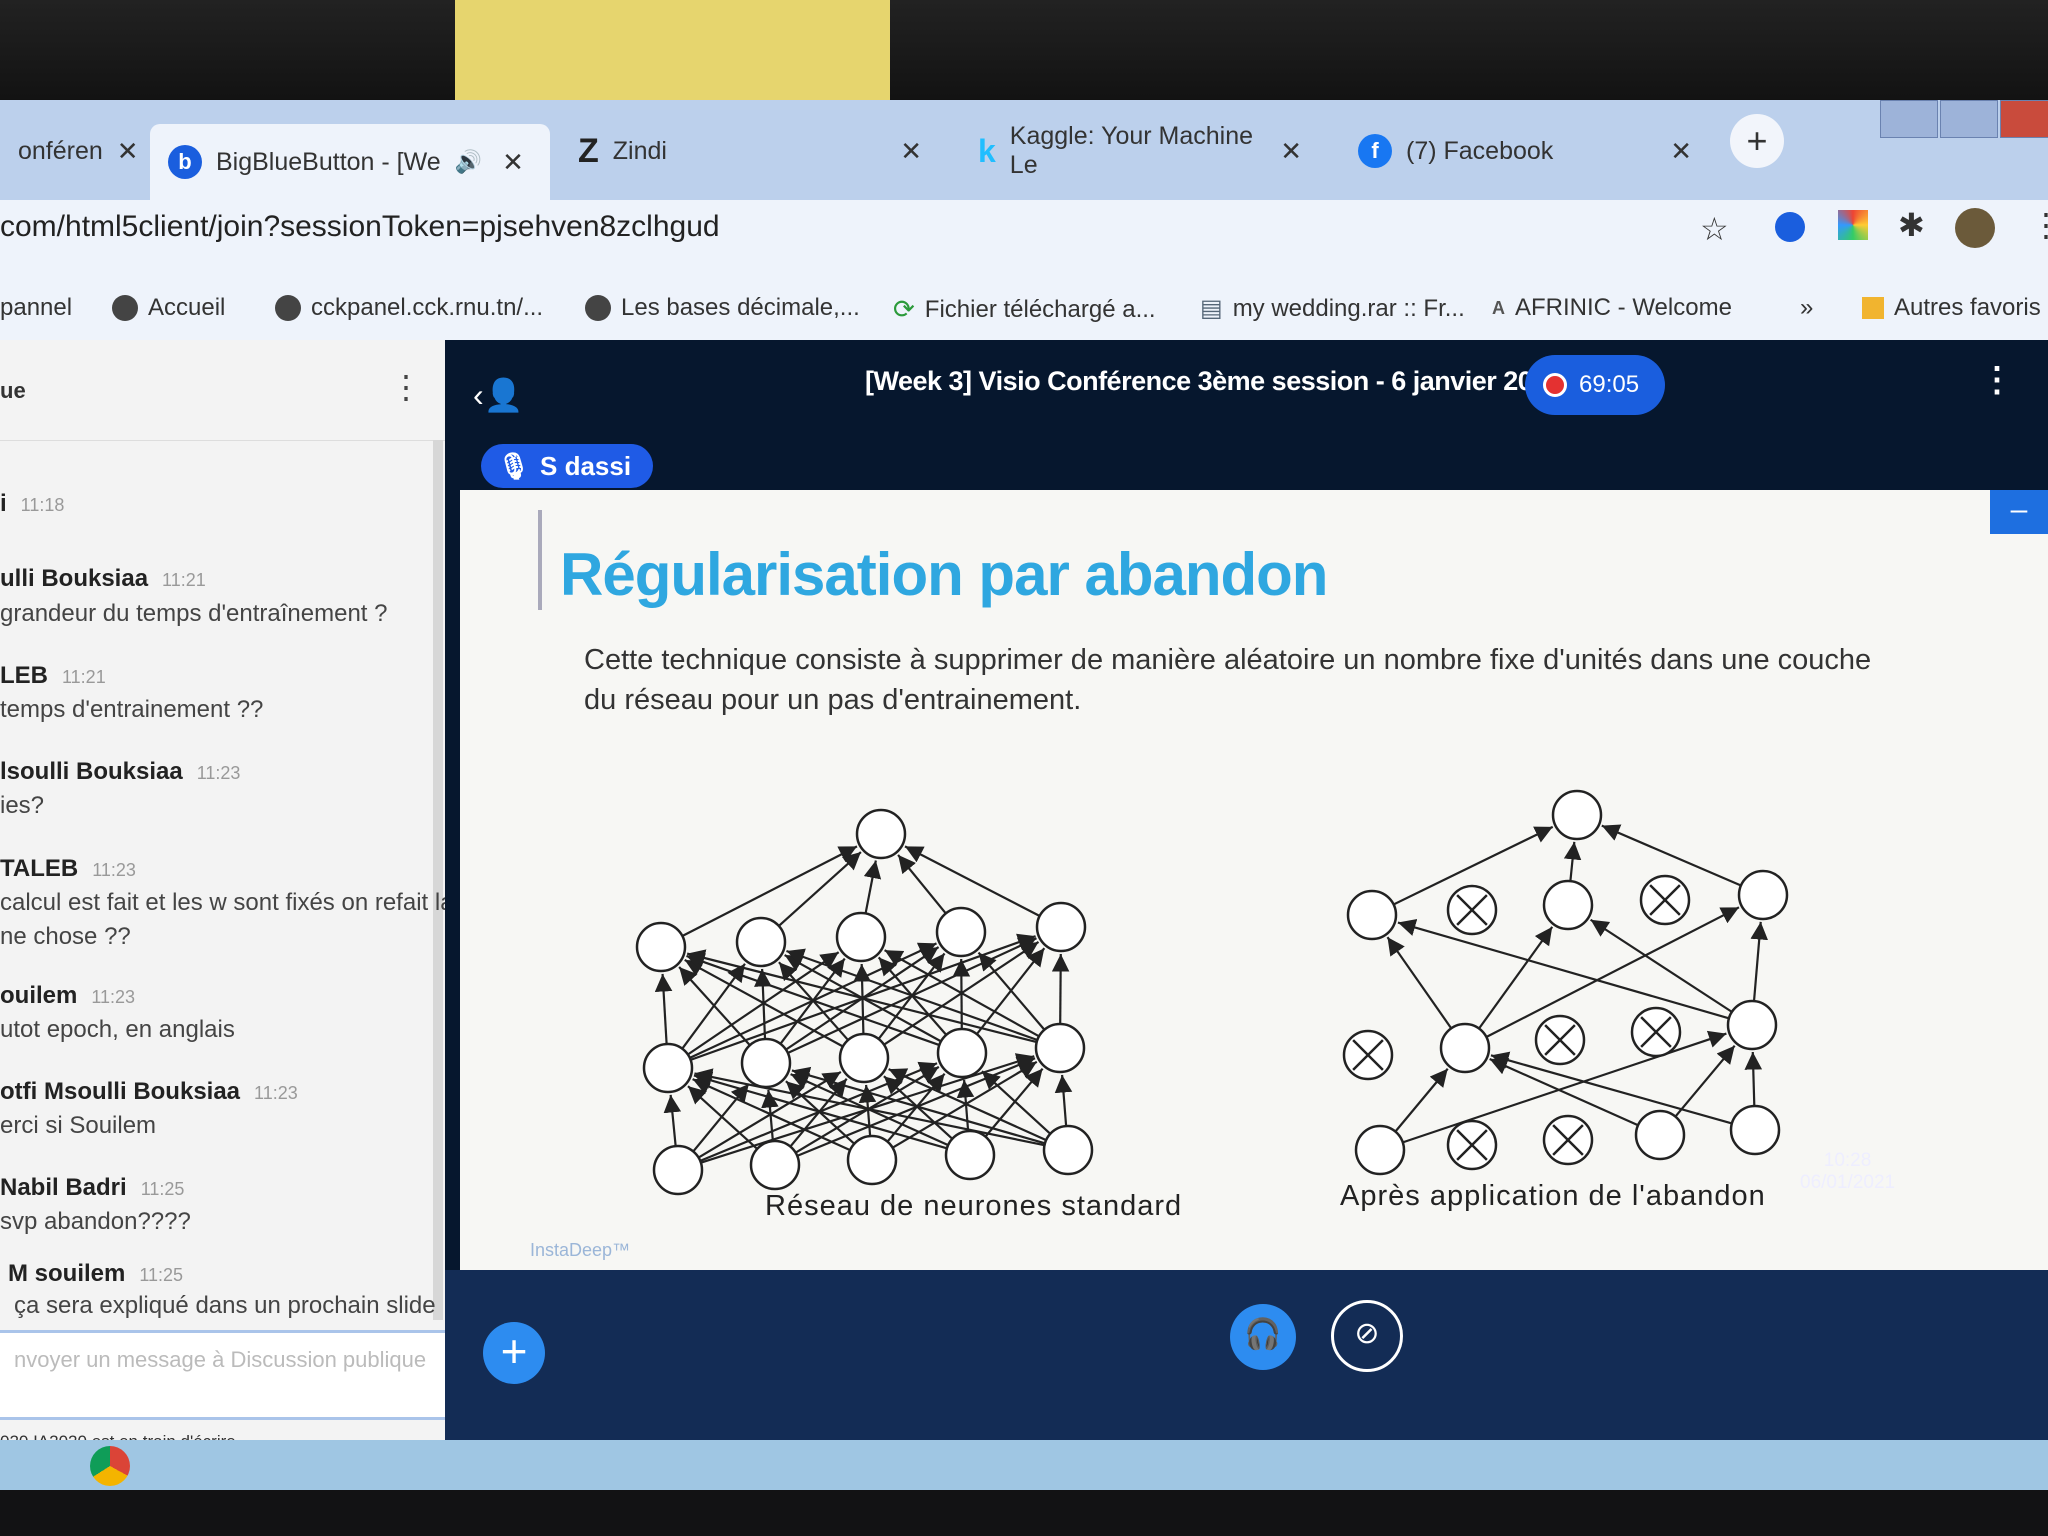 The image size is (2048, 1536). What do you see at coordinates (1997, 380) in the screenshot?
I see `options-kebab-icon: ⋮` at bounding box center [1997, 380].